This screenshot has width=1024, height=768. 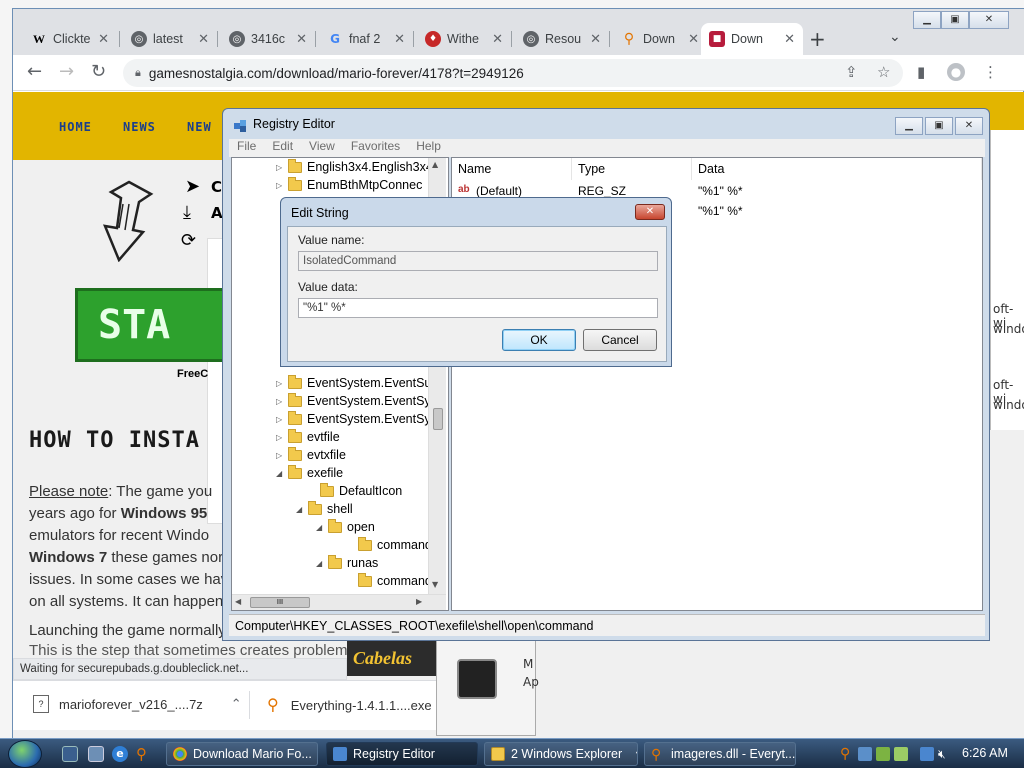 I want to click on ok-button: OK, so click(x=539, y=340).